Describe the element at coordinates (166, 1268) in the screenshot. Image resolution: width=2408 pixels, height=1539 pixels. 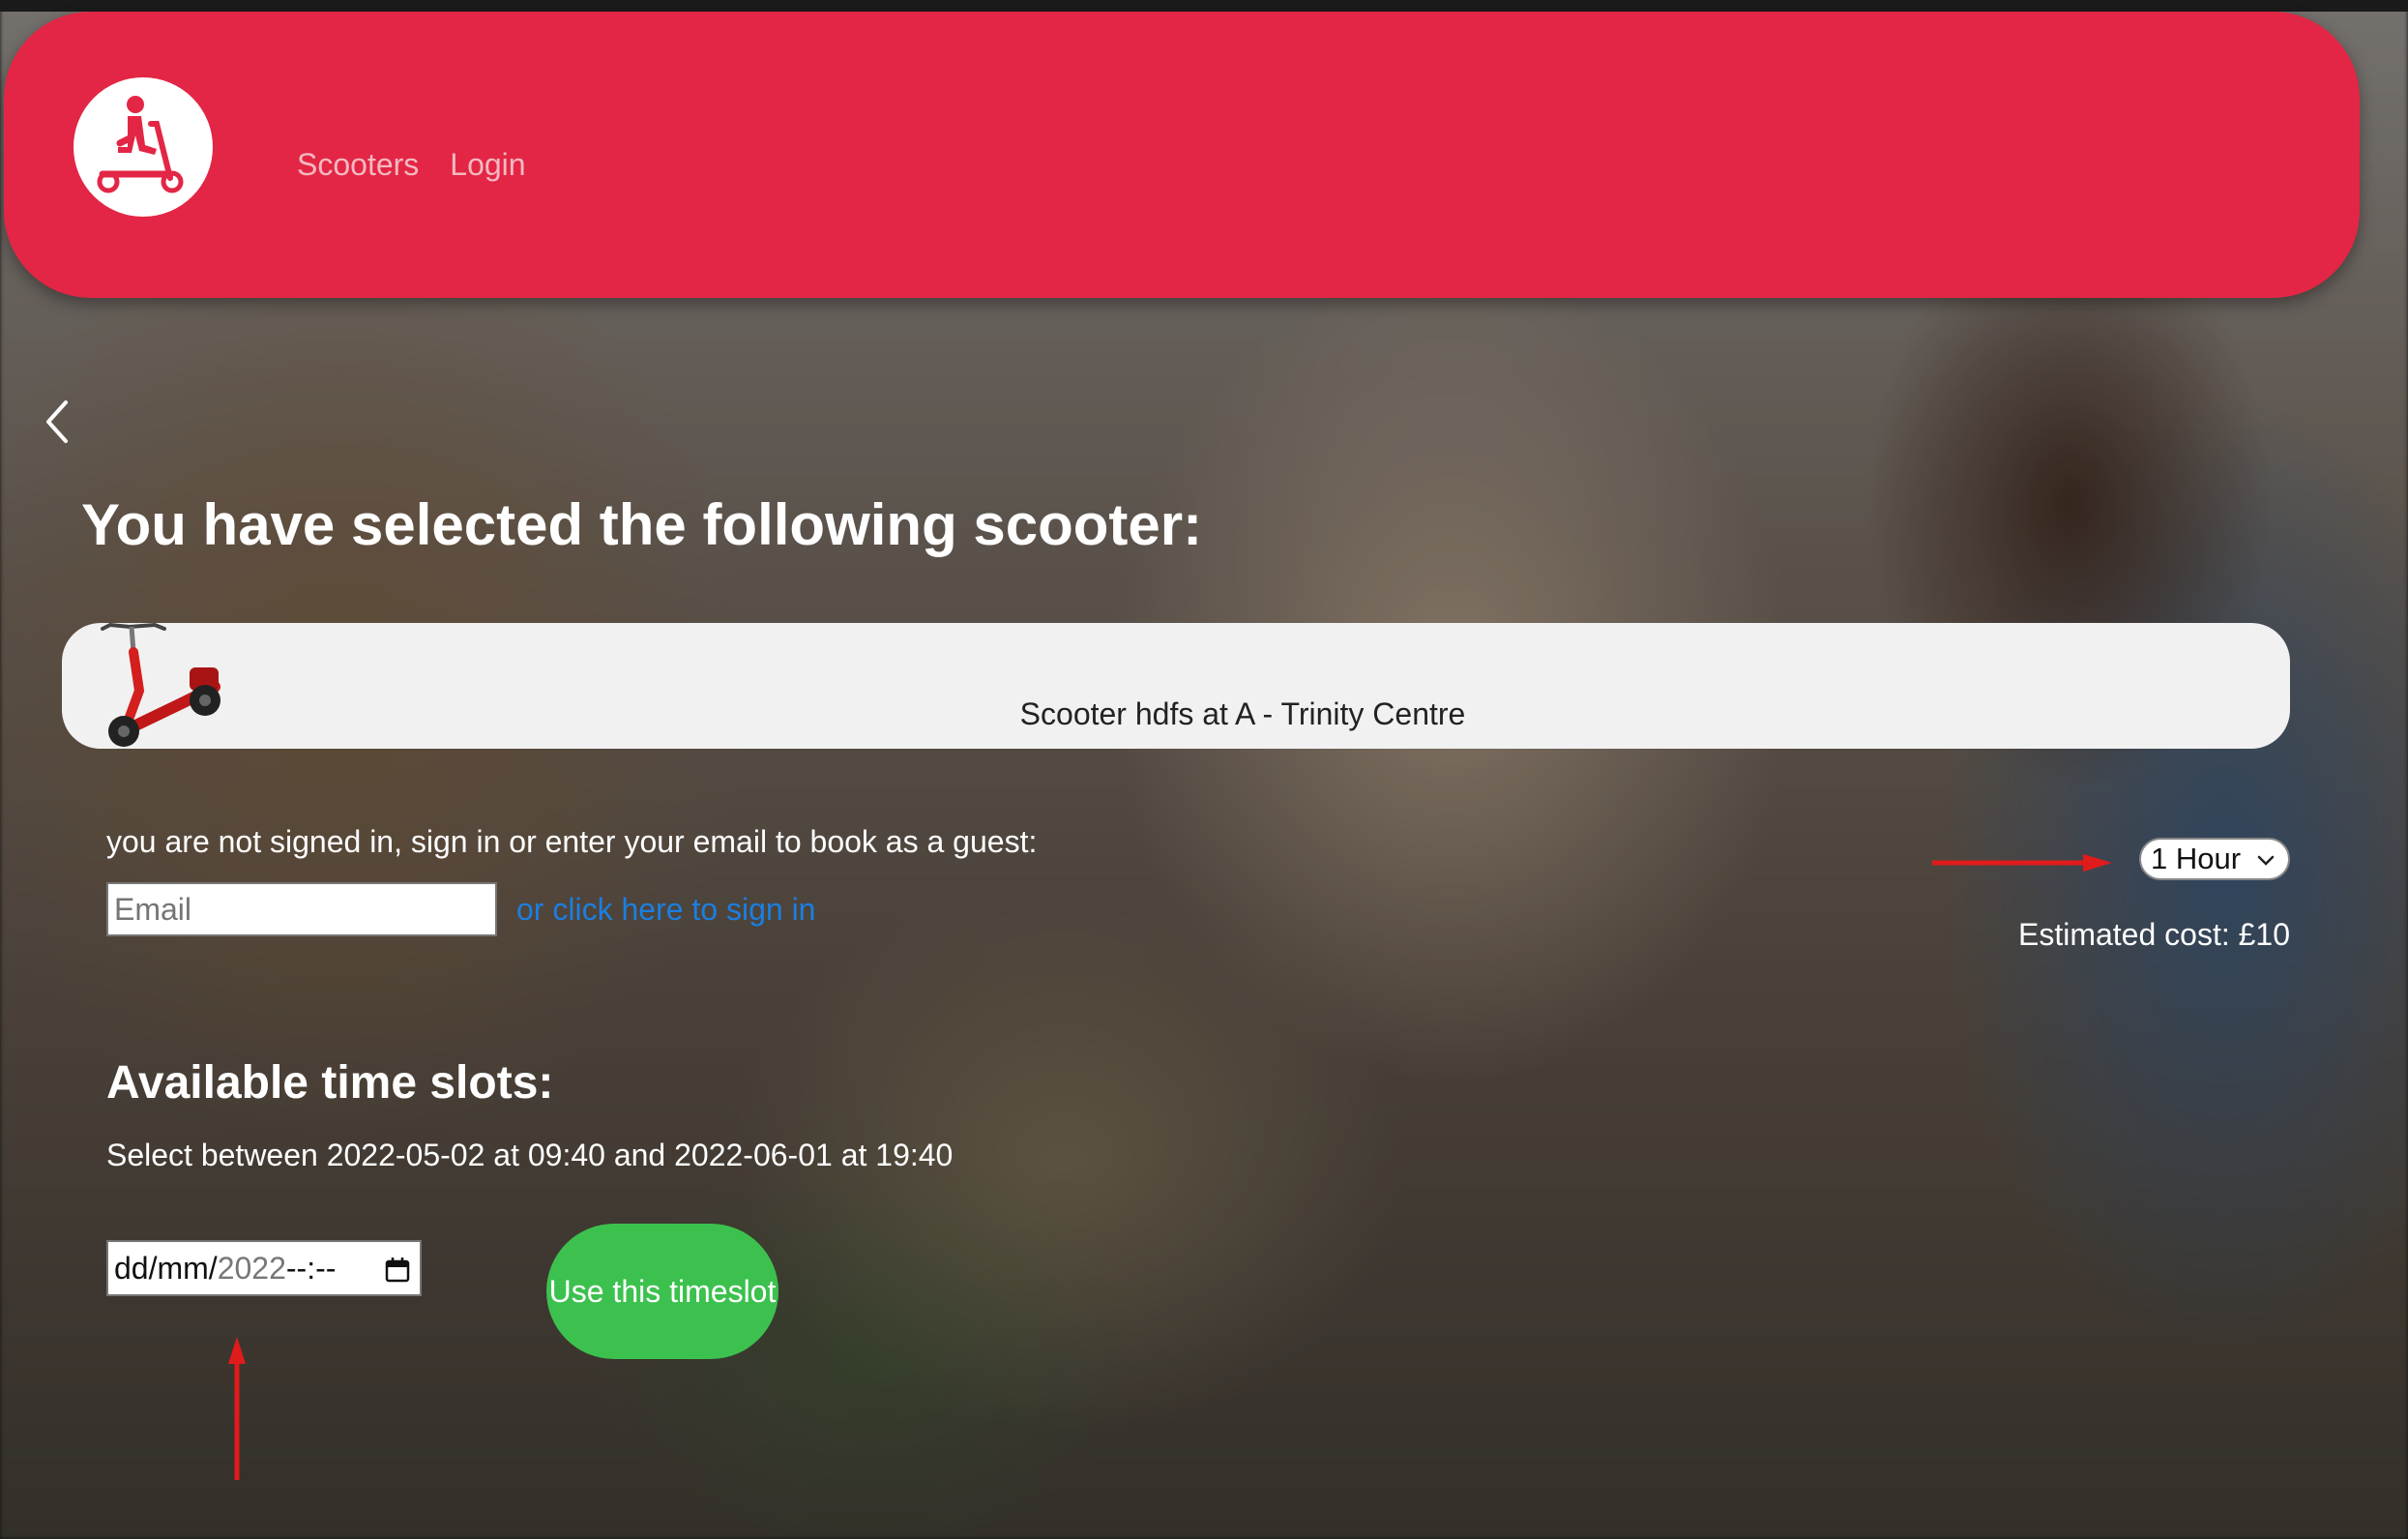
I see `datetime-date-placeholder: dd/mm/` at that location.